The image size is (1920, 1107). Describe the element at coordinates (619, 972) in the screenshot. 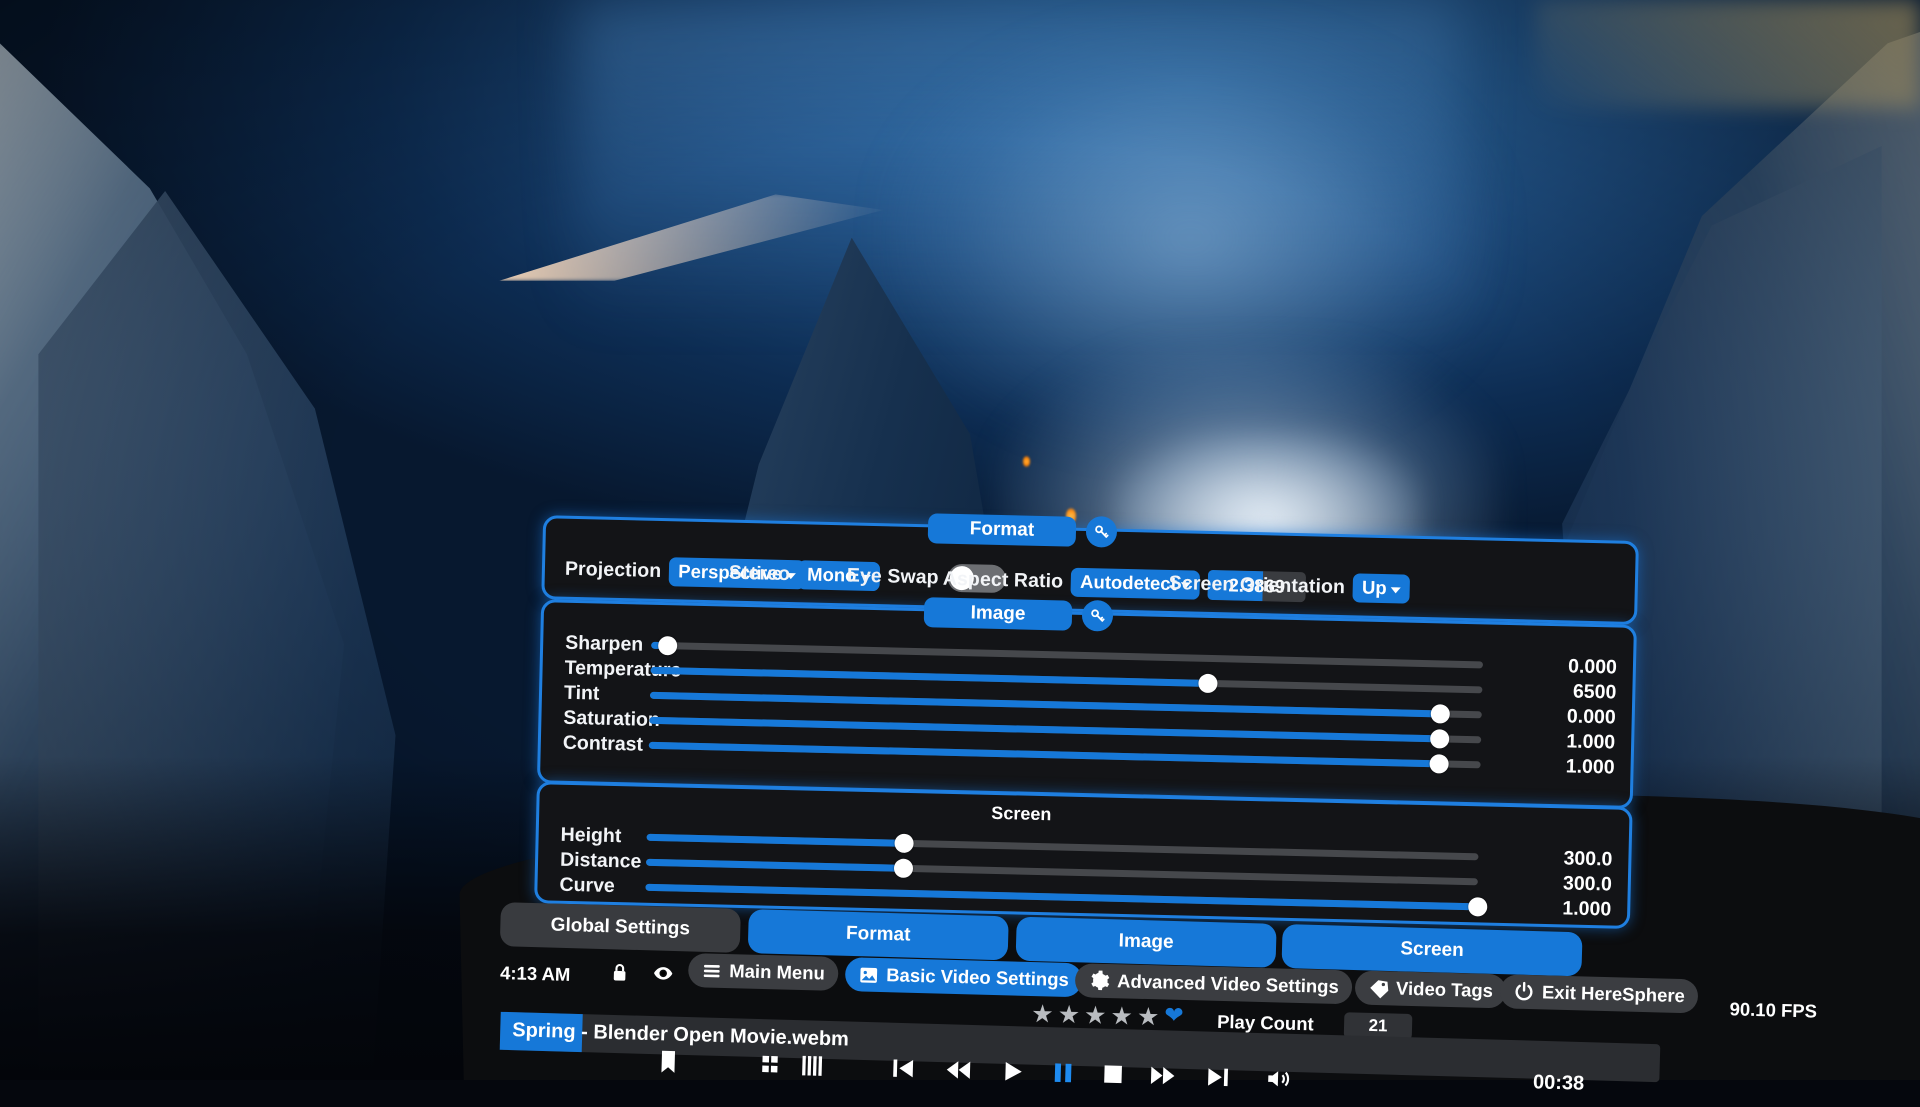

I see `lock-icon` at that location.